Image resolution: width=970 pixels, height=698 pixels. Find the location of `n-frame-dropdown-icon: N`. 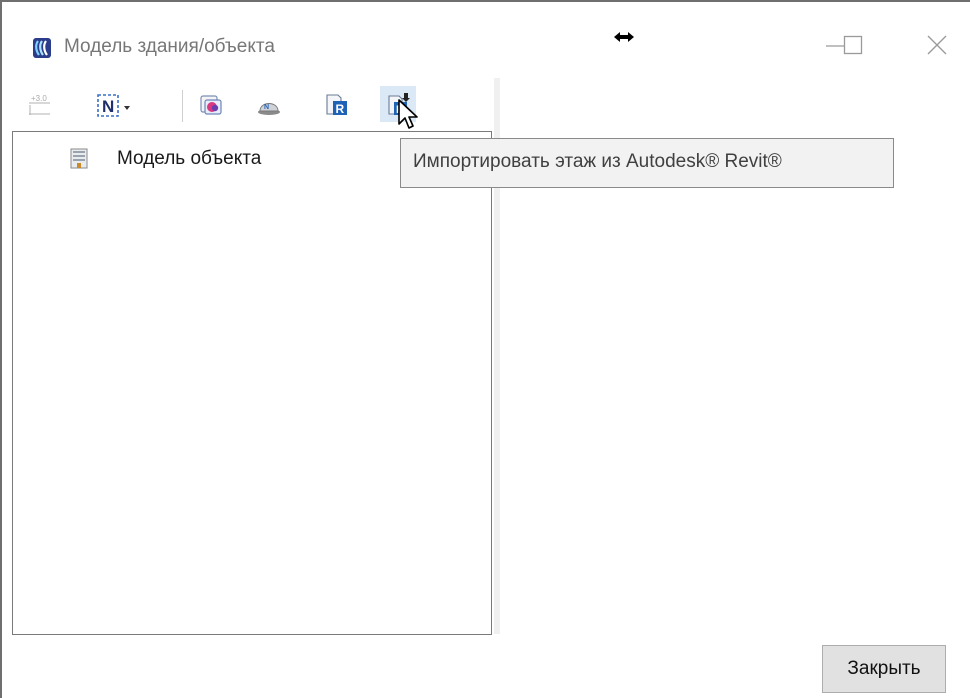

n-frame-dropdown-icon: N is located at coordinates (113, 105).